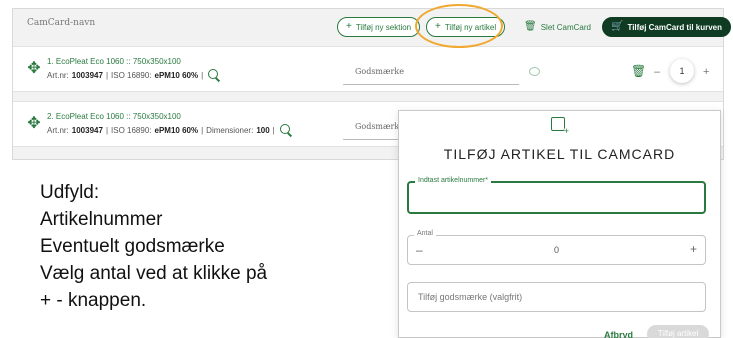 The image size is (733, 338). Describe the element at coordinates (556, 195) in the screenshot. I see `artnr-field: Indtast artikelnummer*` at that location.